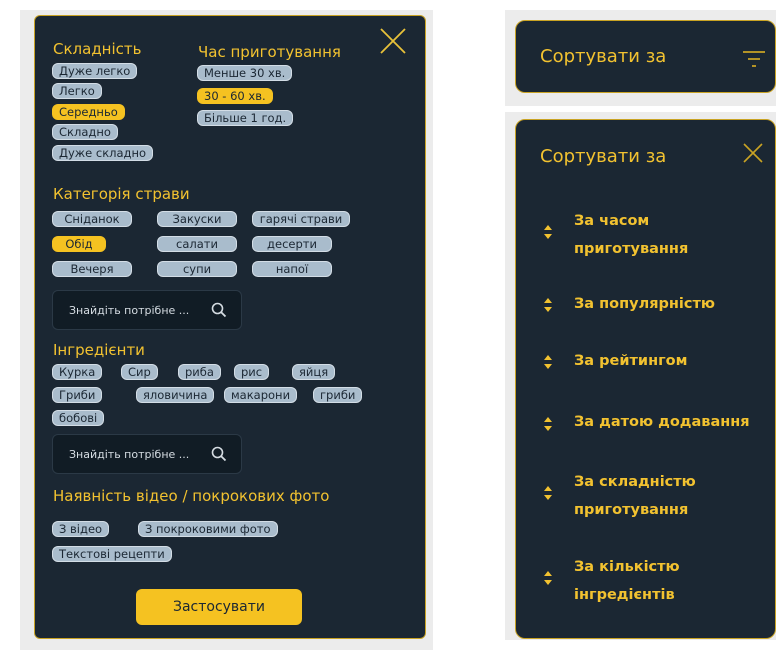 This screenshot has height=650, width=776. What do you see at coordinates (292, 269) in the screenshot?
I see `category-option: напої` at bounding box center [292, 269].